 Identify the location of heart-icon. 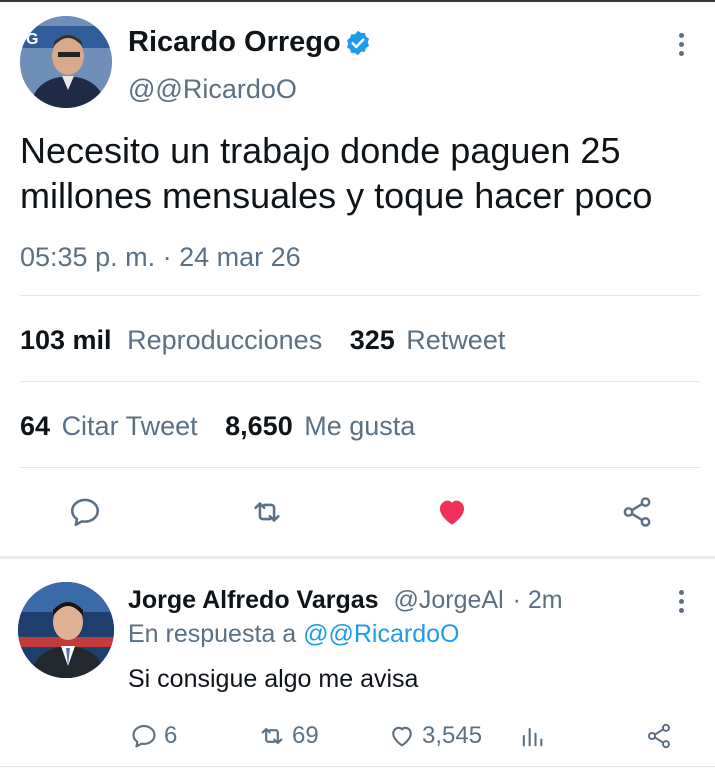
(452, 512).